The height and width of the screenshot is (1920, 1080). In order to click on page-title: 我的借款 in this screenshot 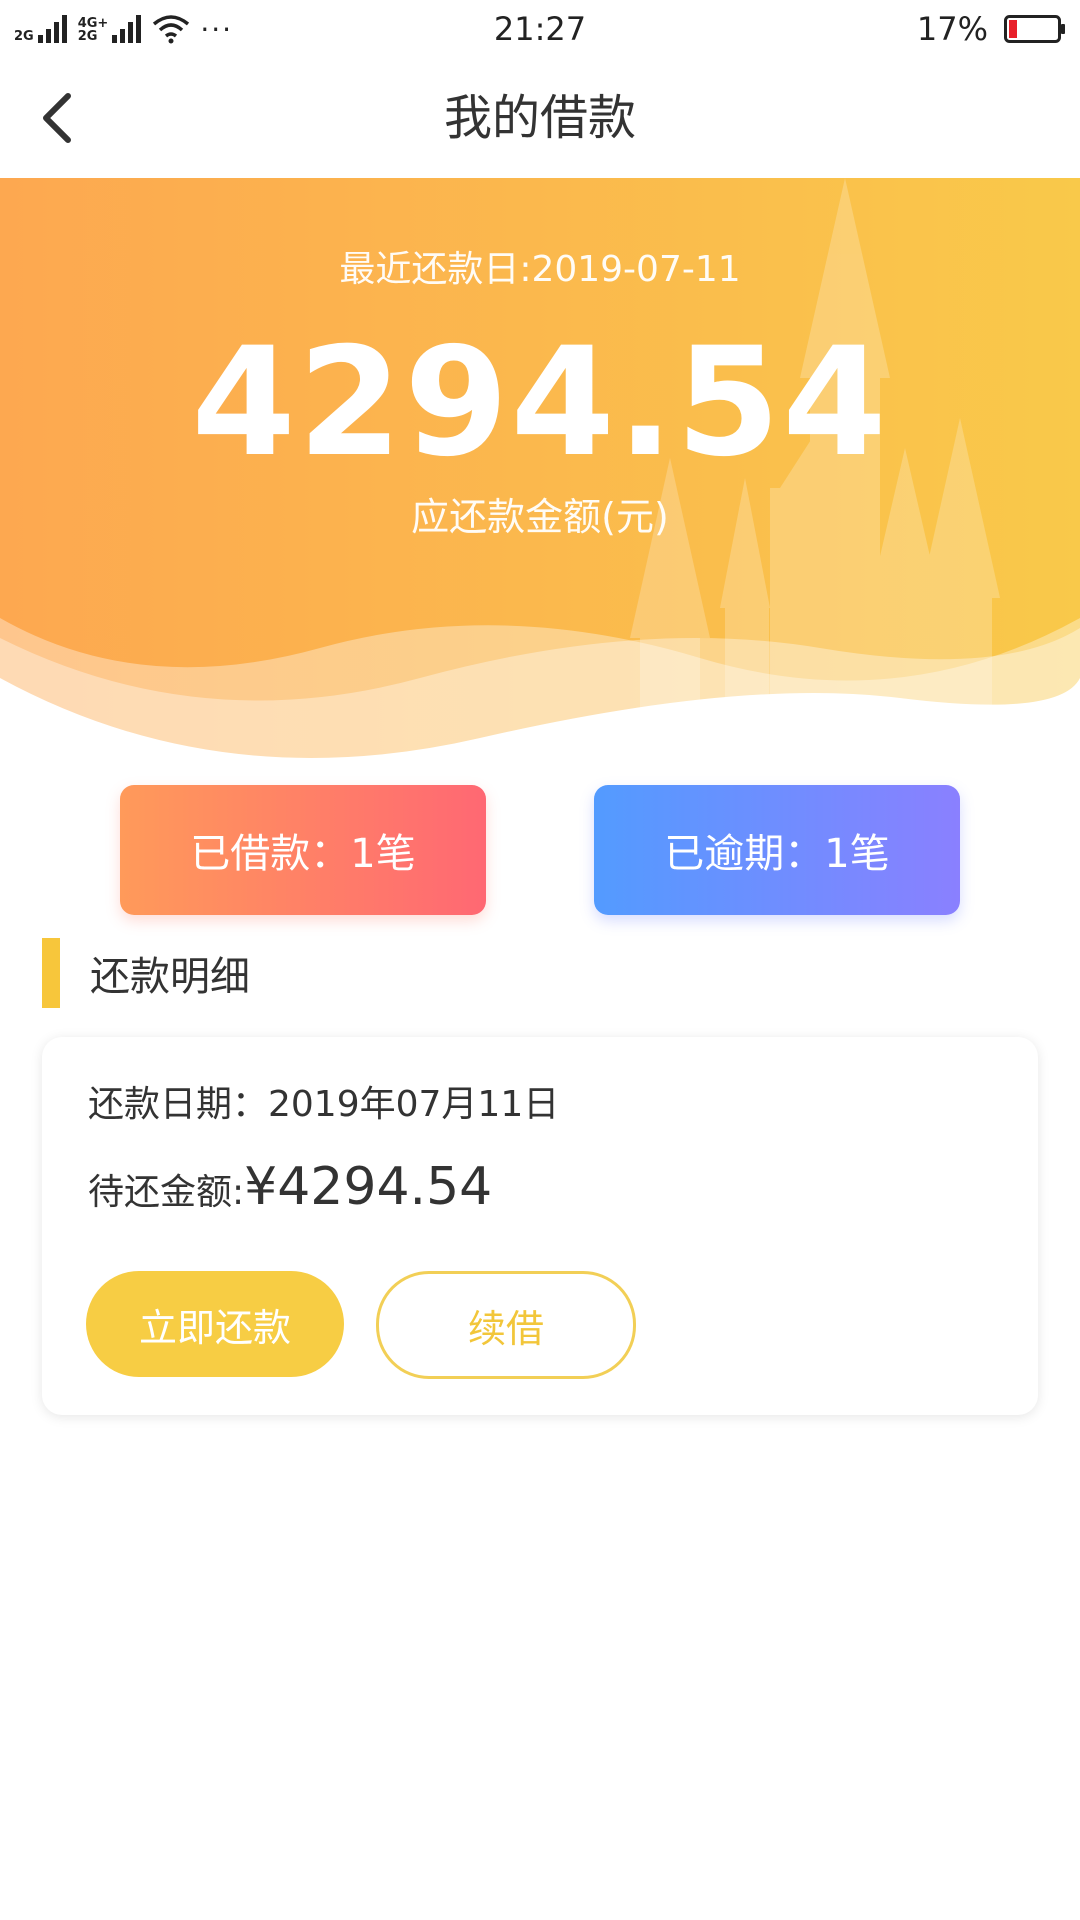, I will do `click(539, 118)`.